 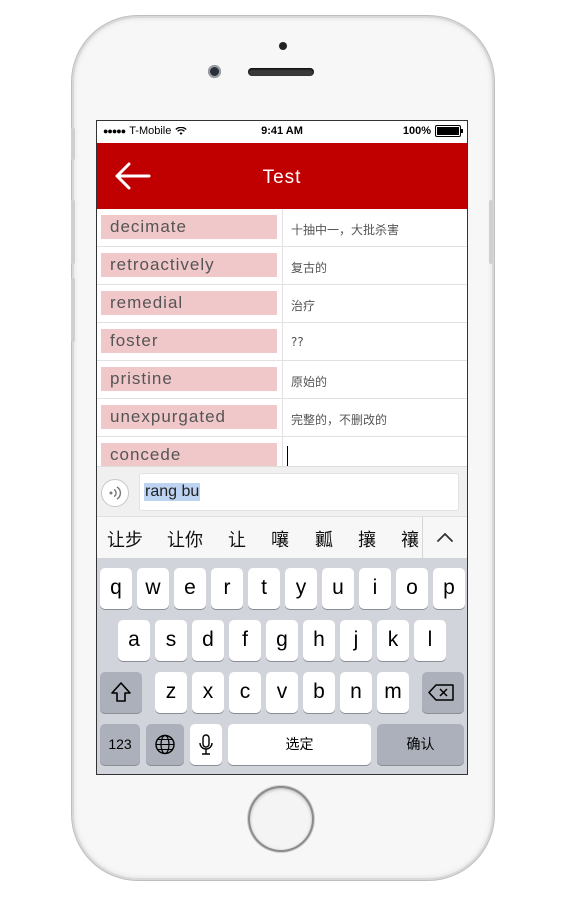 I want to click on word-cell: foster, so click(x=190, y=341).